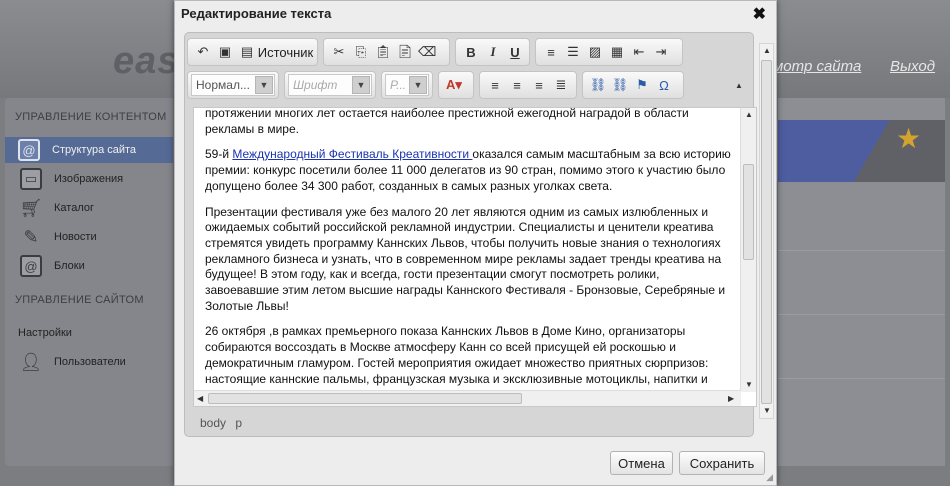 The width and height of the screenshot is (950, 486). I want to click on user-icon: 👤︎, so click(31, 361).